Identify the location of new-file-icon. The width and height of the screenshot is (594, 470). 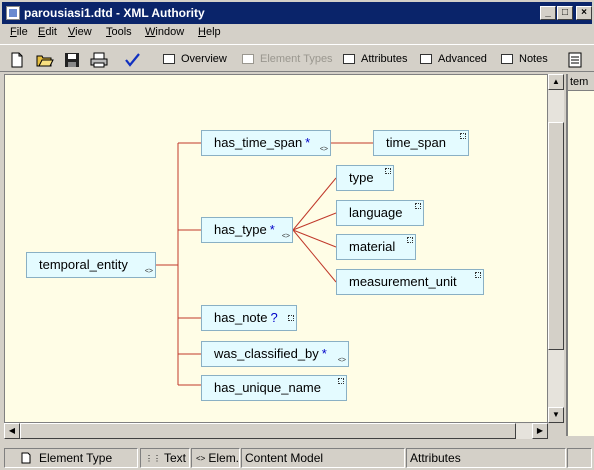
(17, 60).